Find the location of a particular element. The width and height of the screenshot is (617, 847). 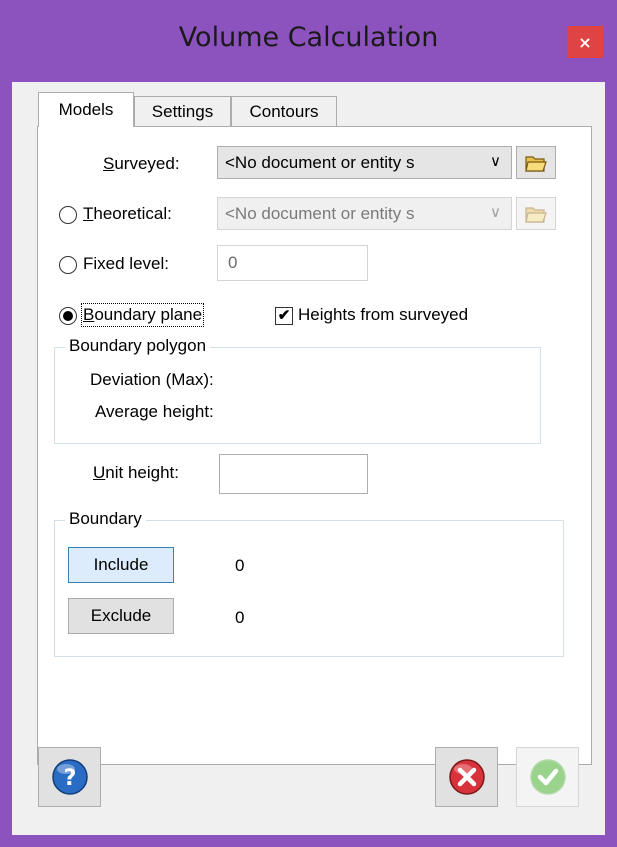

tab-contours: Contours is located at coordinates (284, 111).